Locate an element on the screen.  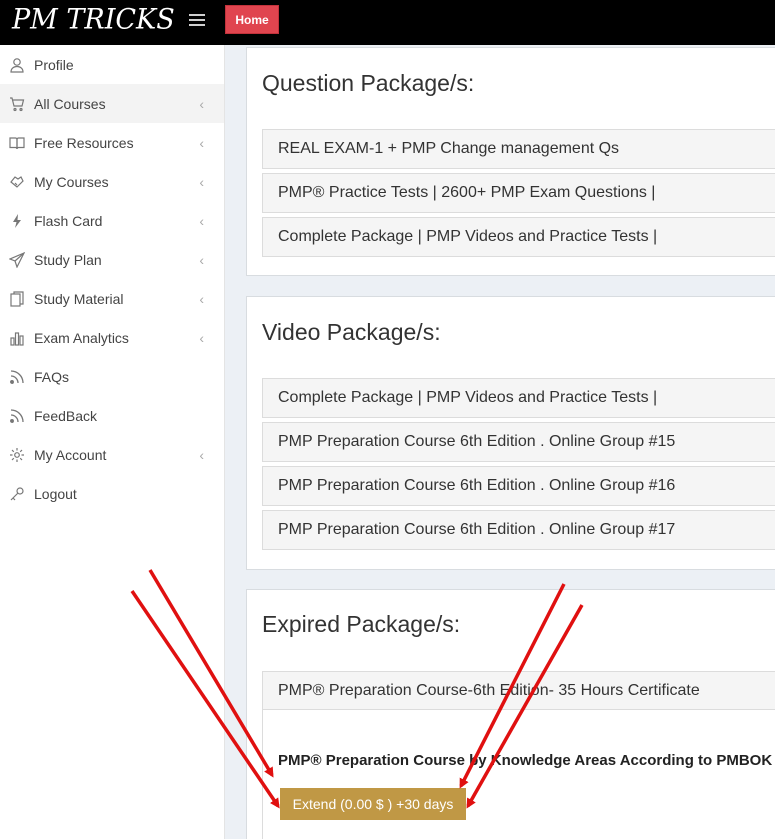
menu-toggle-icon is located at coordinates (197, 20).